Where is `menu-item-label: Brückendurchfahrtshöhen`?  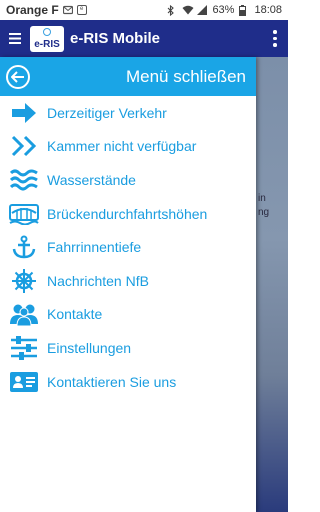
menu-item-label: Brückendurchfahrtshöhen is located at coordinates (127, 213).